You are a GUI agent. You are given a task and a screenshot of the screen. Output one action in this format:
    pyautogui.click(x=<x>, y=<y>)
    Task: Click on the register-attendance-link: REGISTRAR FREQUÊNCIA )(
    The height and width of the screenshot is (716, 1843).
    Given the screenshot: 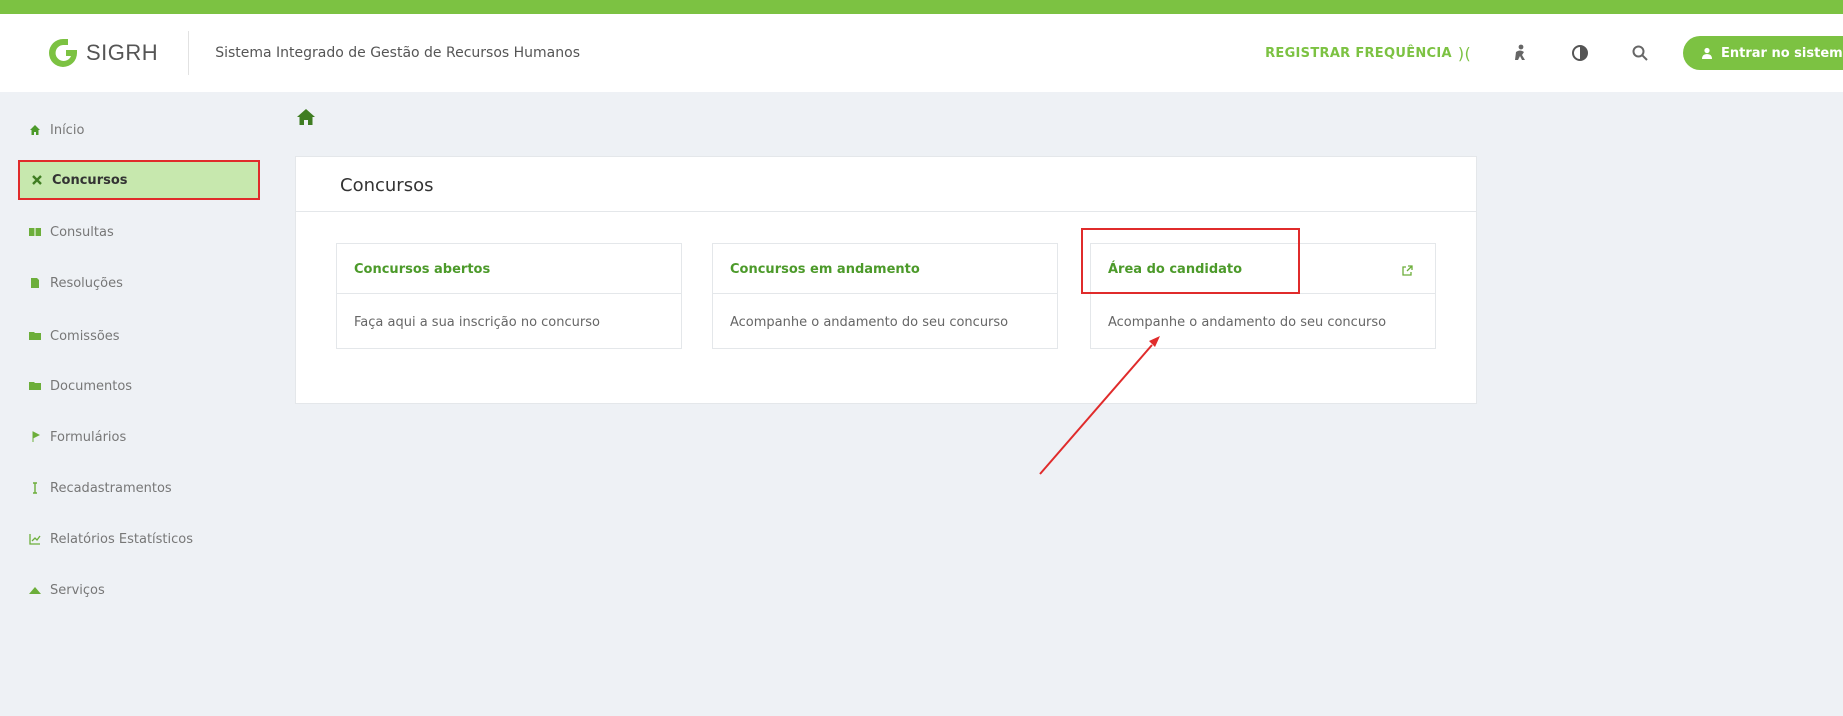 What is the action you would take?
    pyautogui.click(x=1368, y=53)
    